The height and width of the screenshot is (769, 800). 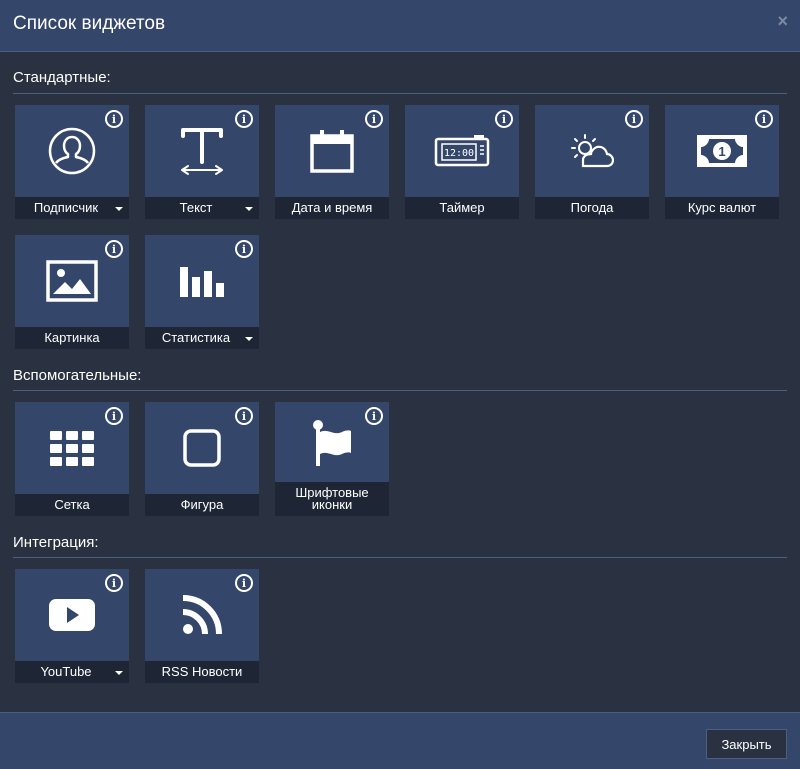 I want to click on banknote-text: 1, so click(x=721, y=151).